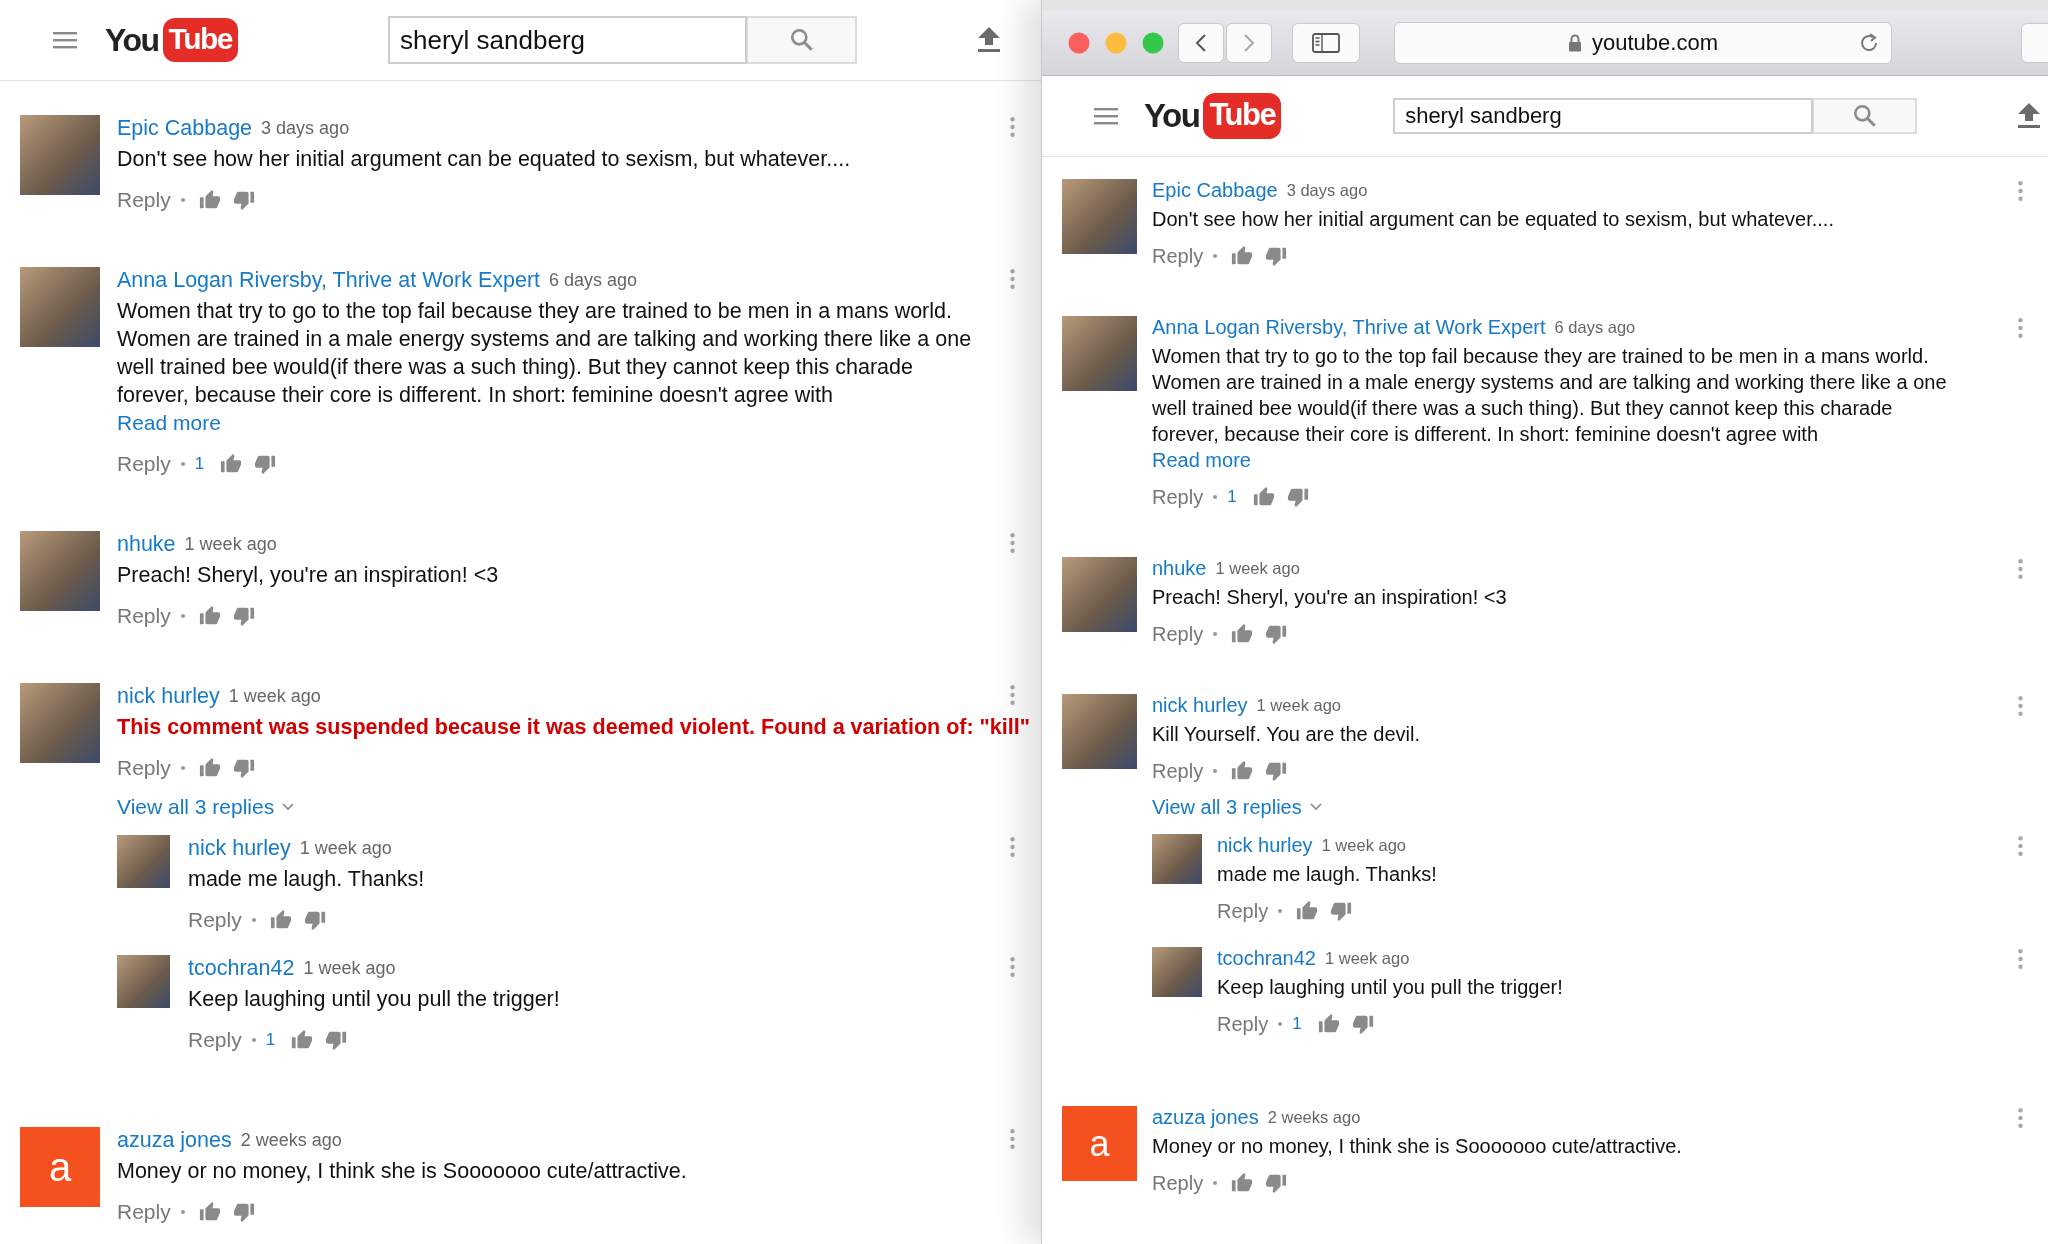 The width and height of the screenshot is (2048, 1244). What do you see at coordinates (1326, 42) in the screenshot?
I see `sidebar-button` at bounding box center [1326, 42].